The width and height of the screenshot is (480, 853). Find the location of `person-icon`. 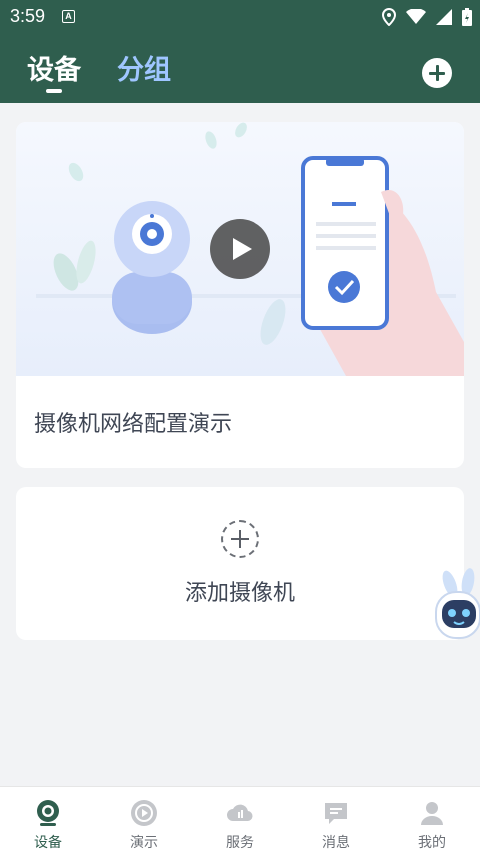

person-icon is located at coordinates (432, 813).